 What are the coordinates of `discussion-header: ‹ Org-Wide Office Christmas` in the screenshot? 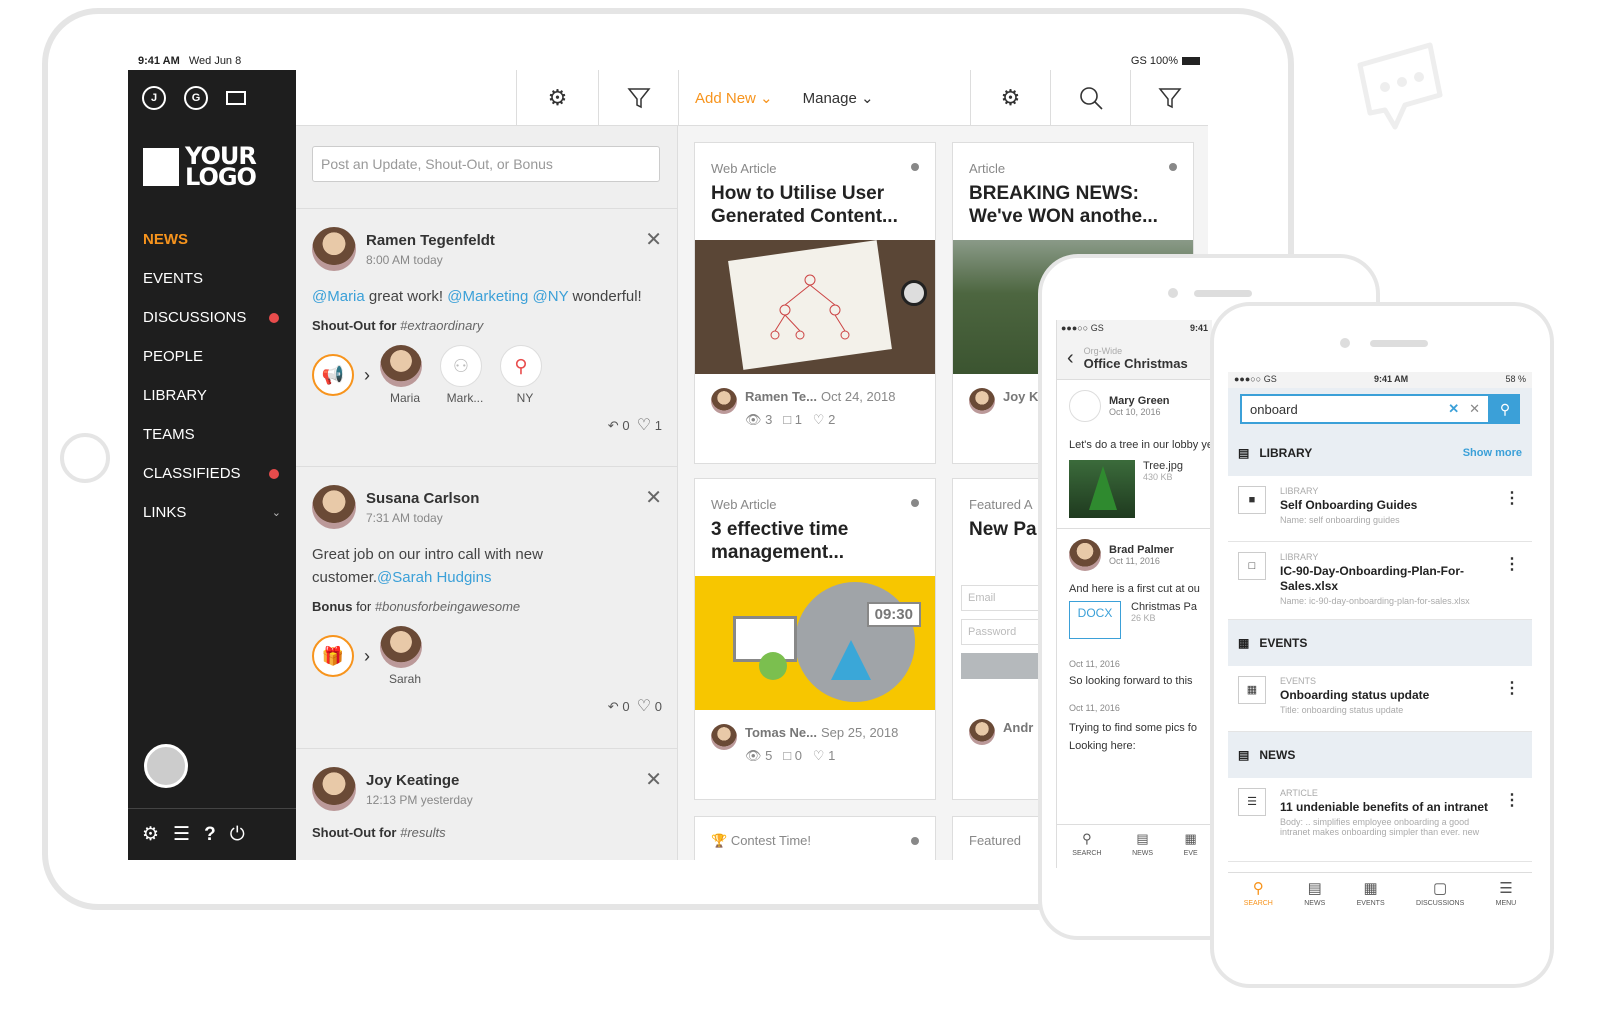 It's located at (1134, 359).